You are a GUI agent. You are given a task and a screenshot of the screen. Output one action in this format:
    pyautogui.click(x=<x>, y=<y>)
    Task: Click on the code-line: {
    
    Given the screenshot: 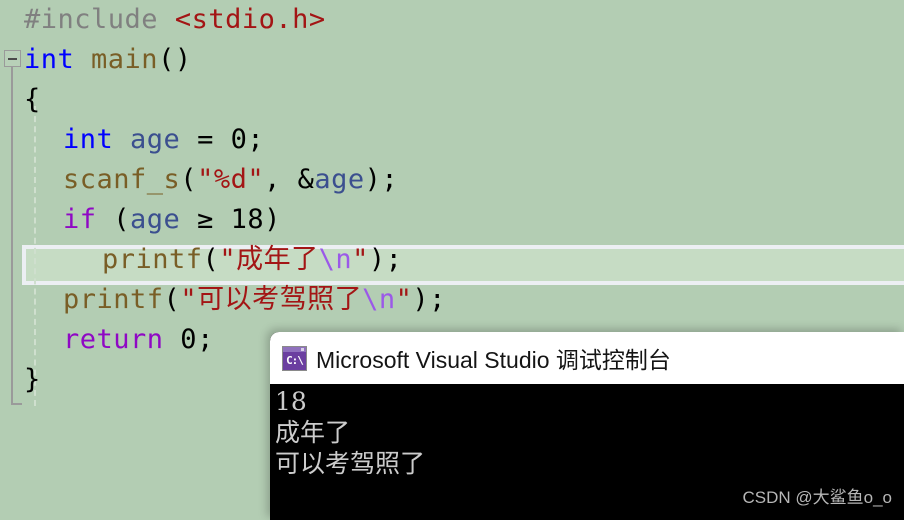 What is the action you would take?
    pyautogui.click(x=452, y=100)
    